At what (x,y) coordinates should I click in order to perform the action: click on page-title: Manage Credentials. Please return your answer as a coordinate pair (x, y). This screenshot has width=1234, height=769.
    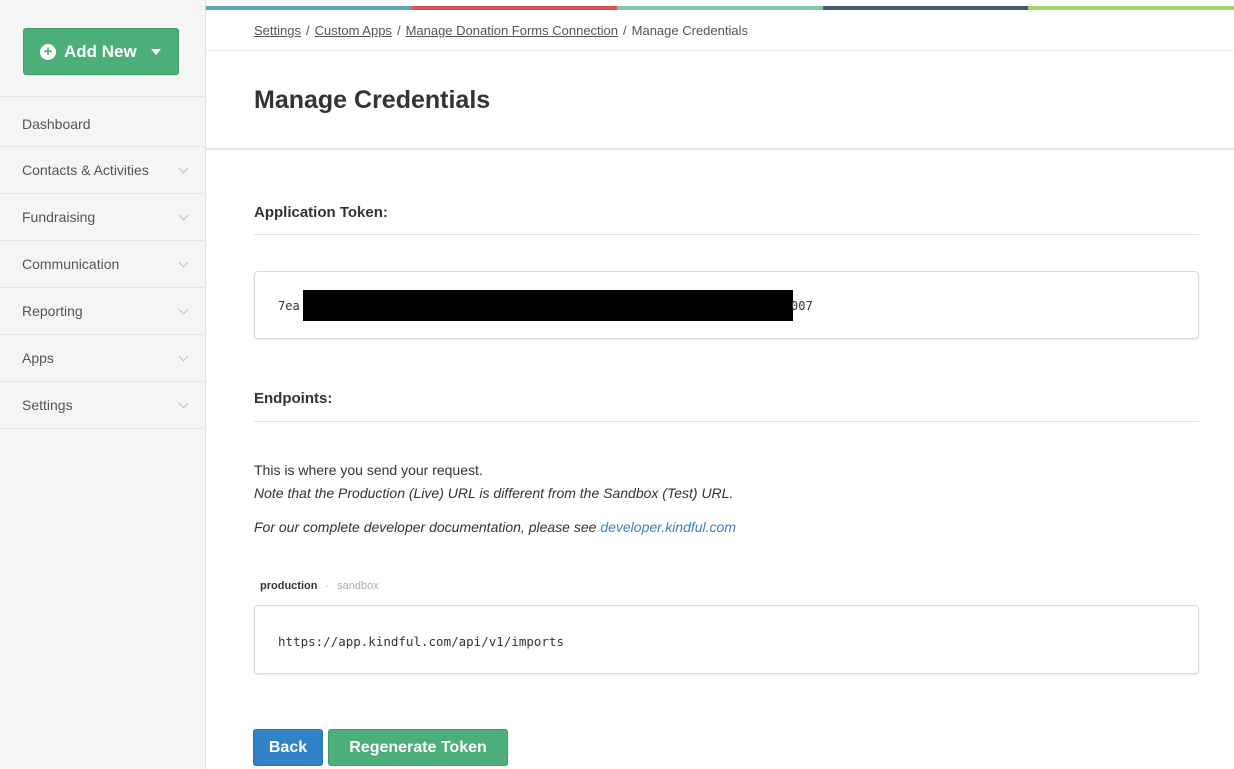
    Looking at the image, I should click on (372, 100).